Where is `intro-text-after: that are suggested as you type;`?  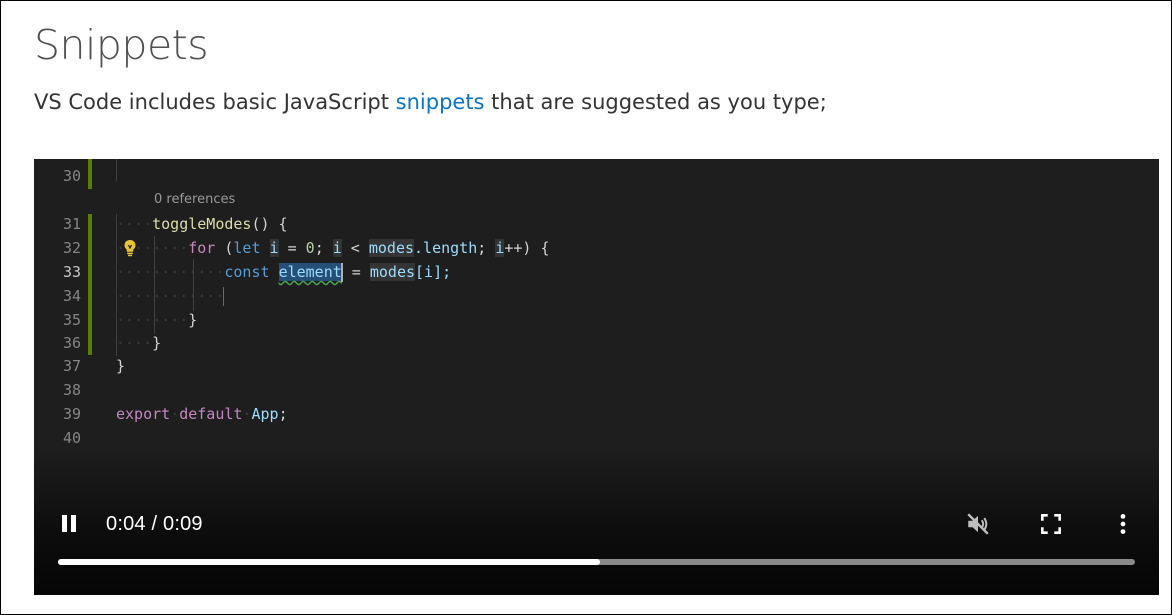 intro-text-after: that are suggested as you type; is located at coordinates (655, 102).